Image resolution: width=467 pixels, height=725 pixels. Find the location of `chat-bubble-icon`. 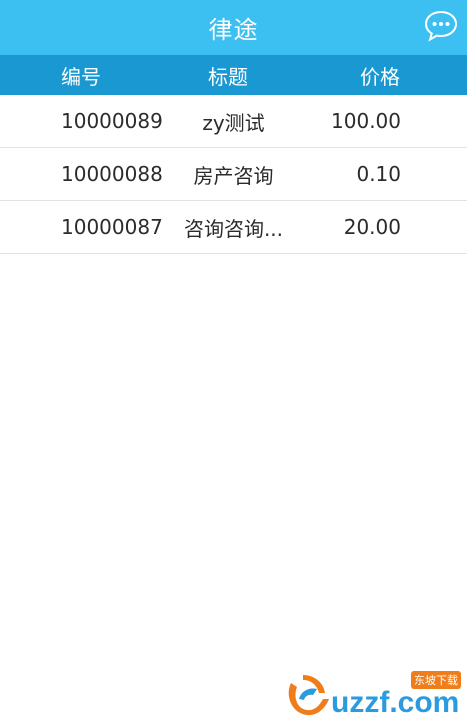

chat-bubble-icon is located at coordinates (441, 26).